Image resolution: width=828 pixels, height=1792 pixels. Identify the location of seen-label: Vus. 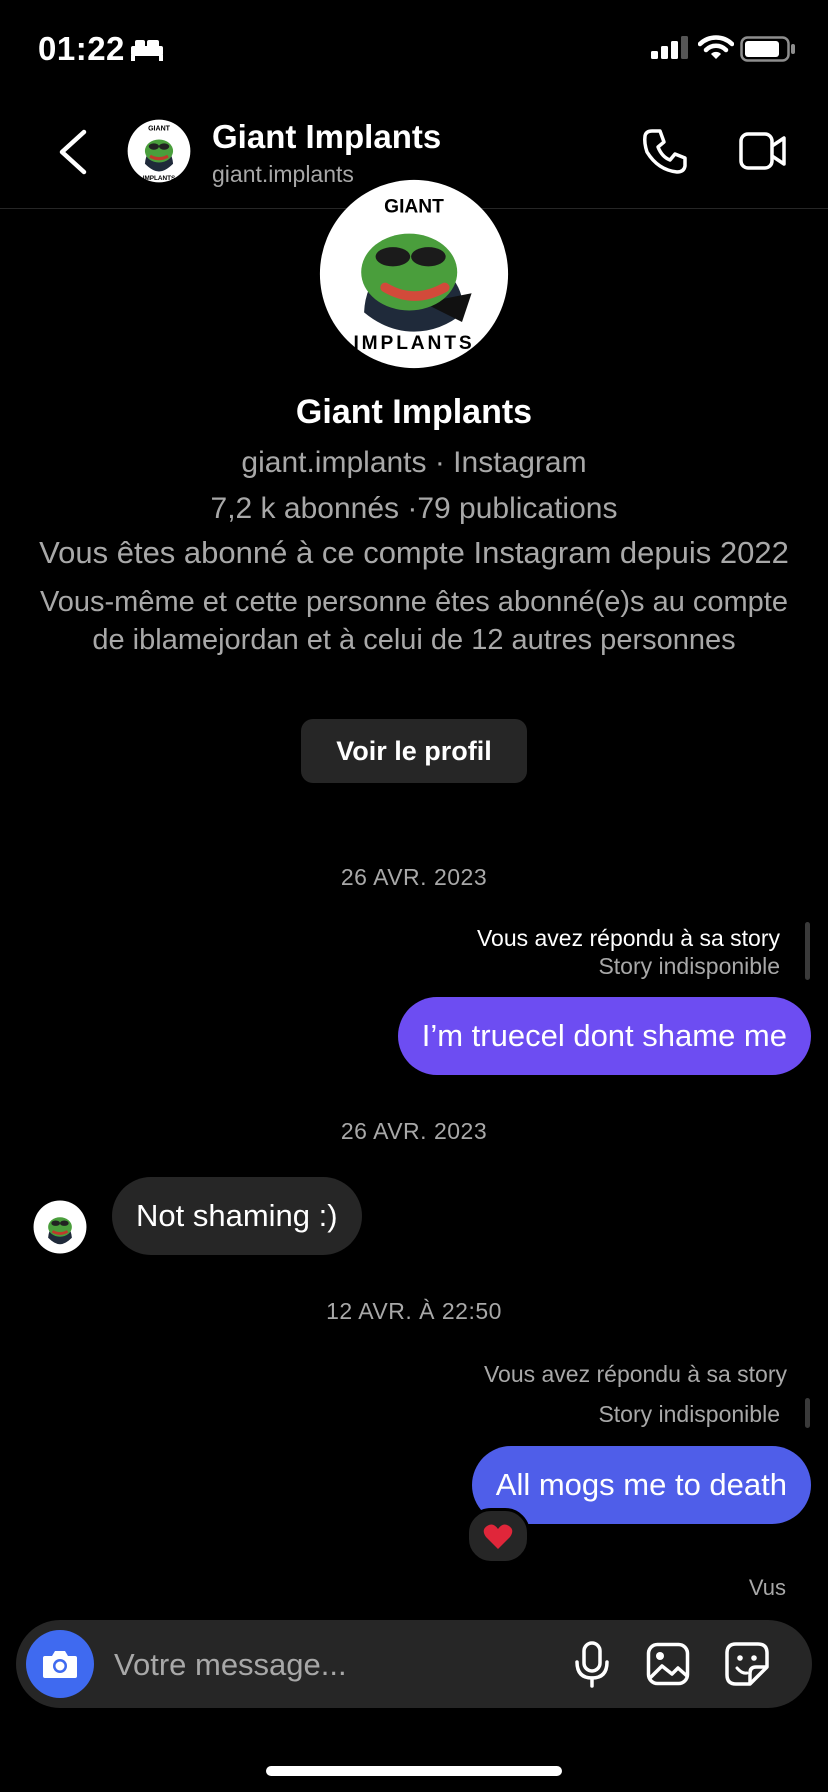
(767, 1587).